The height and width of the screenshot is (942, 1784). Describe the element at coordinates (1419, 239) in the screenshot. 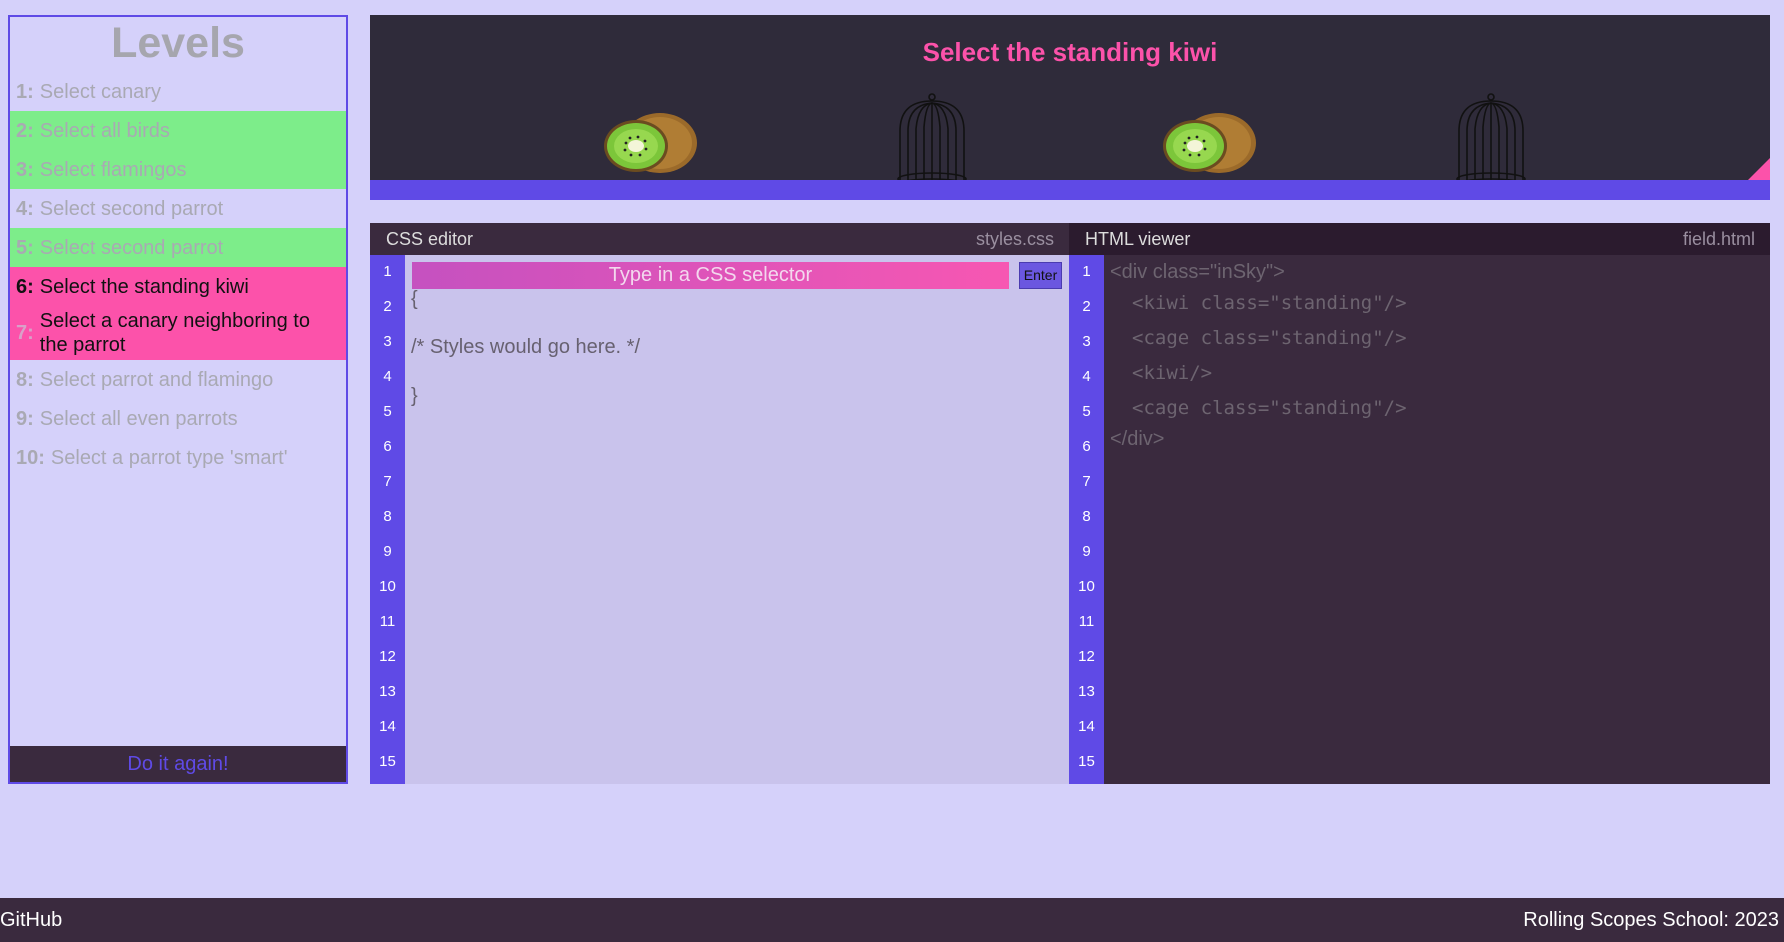

I see `html-viewer-header: HTML viewer field.html` at that location.